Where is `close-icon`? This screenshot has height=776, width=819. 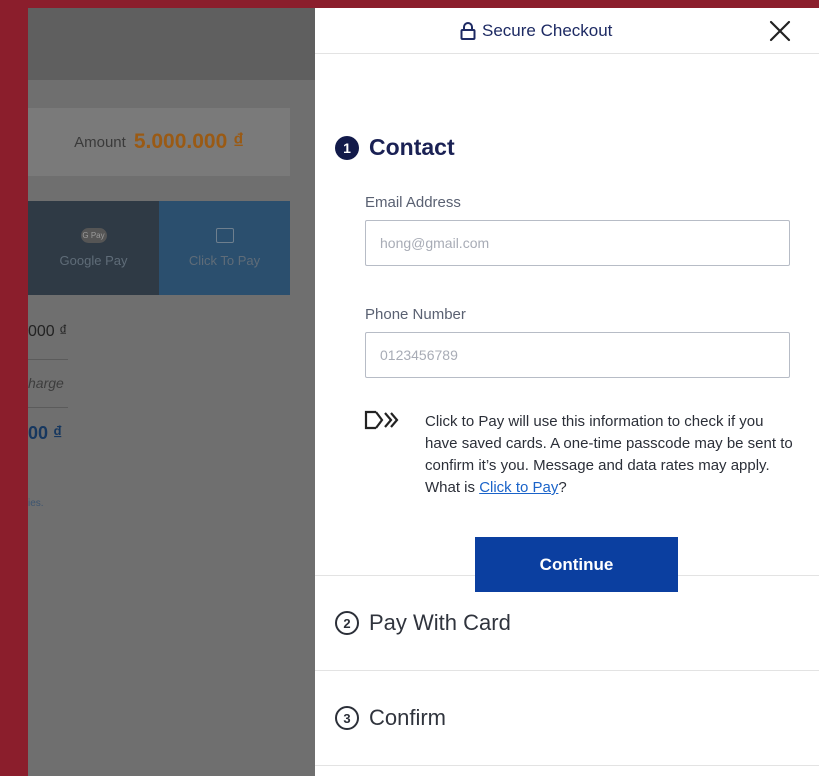 close-icon is located at coordinates (780, 31).